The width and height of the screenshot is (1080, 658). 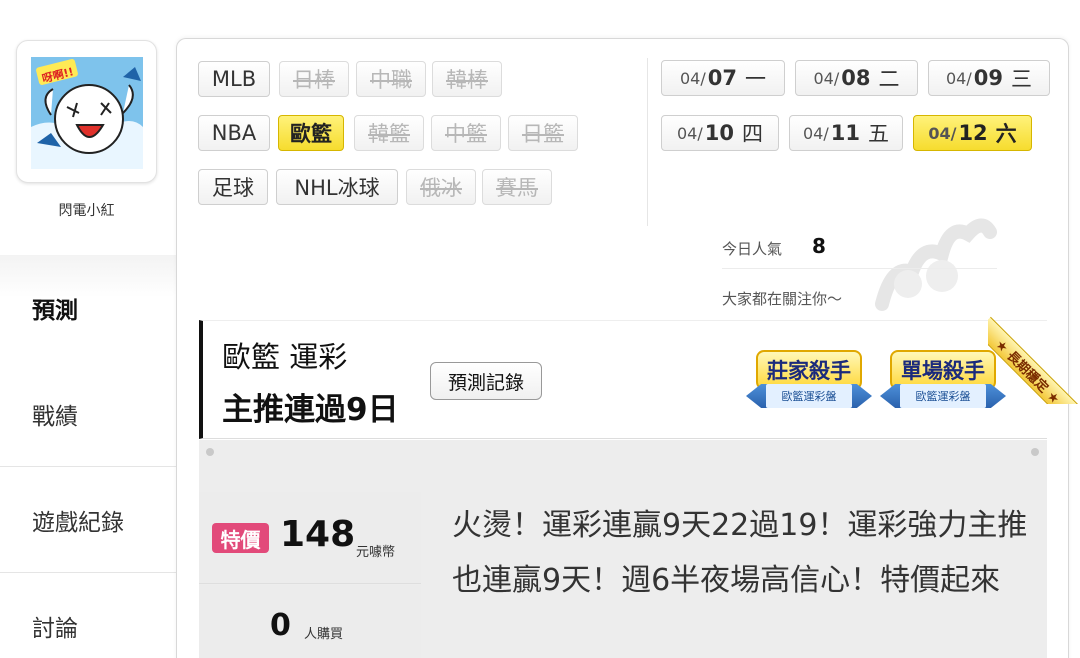 What do you see at coordinates (878, 134) in the screenshot?
I see `date-weekday: 五` at bounding box center [878, 134].